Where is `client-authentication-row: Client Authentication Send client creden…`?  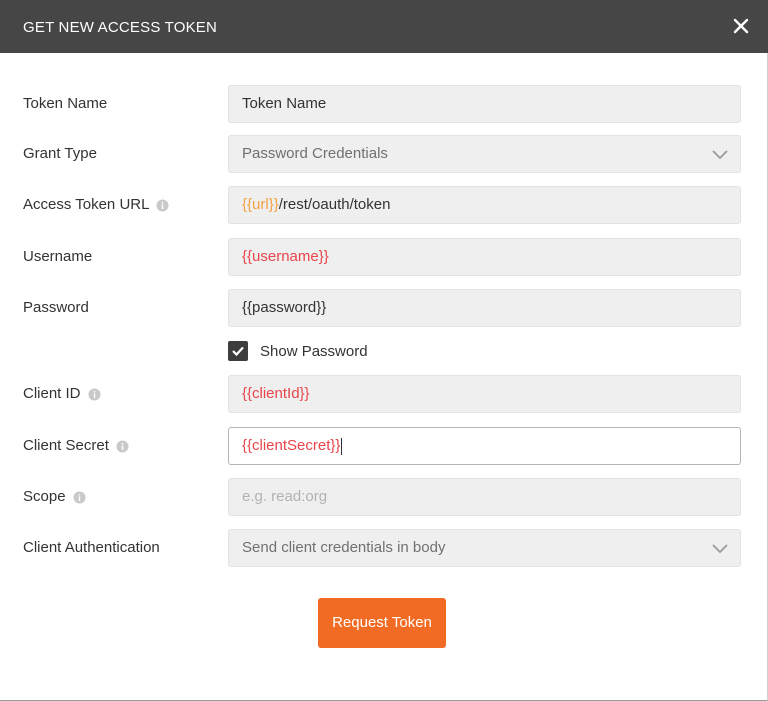 client-authentication-row: Client Authentication Send client creden… is located at coordinates (384, 548).